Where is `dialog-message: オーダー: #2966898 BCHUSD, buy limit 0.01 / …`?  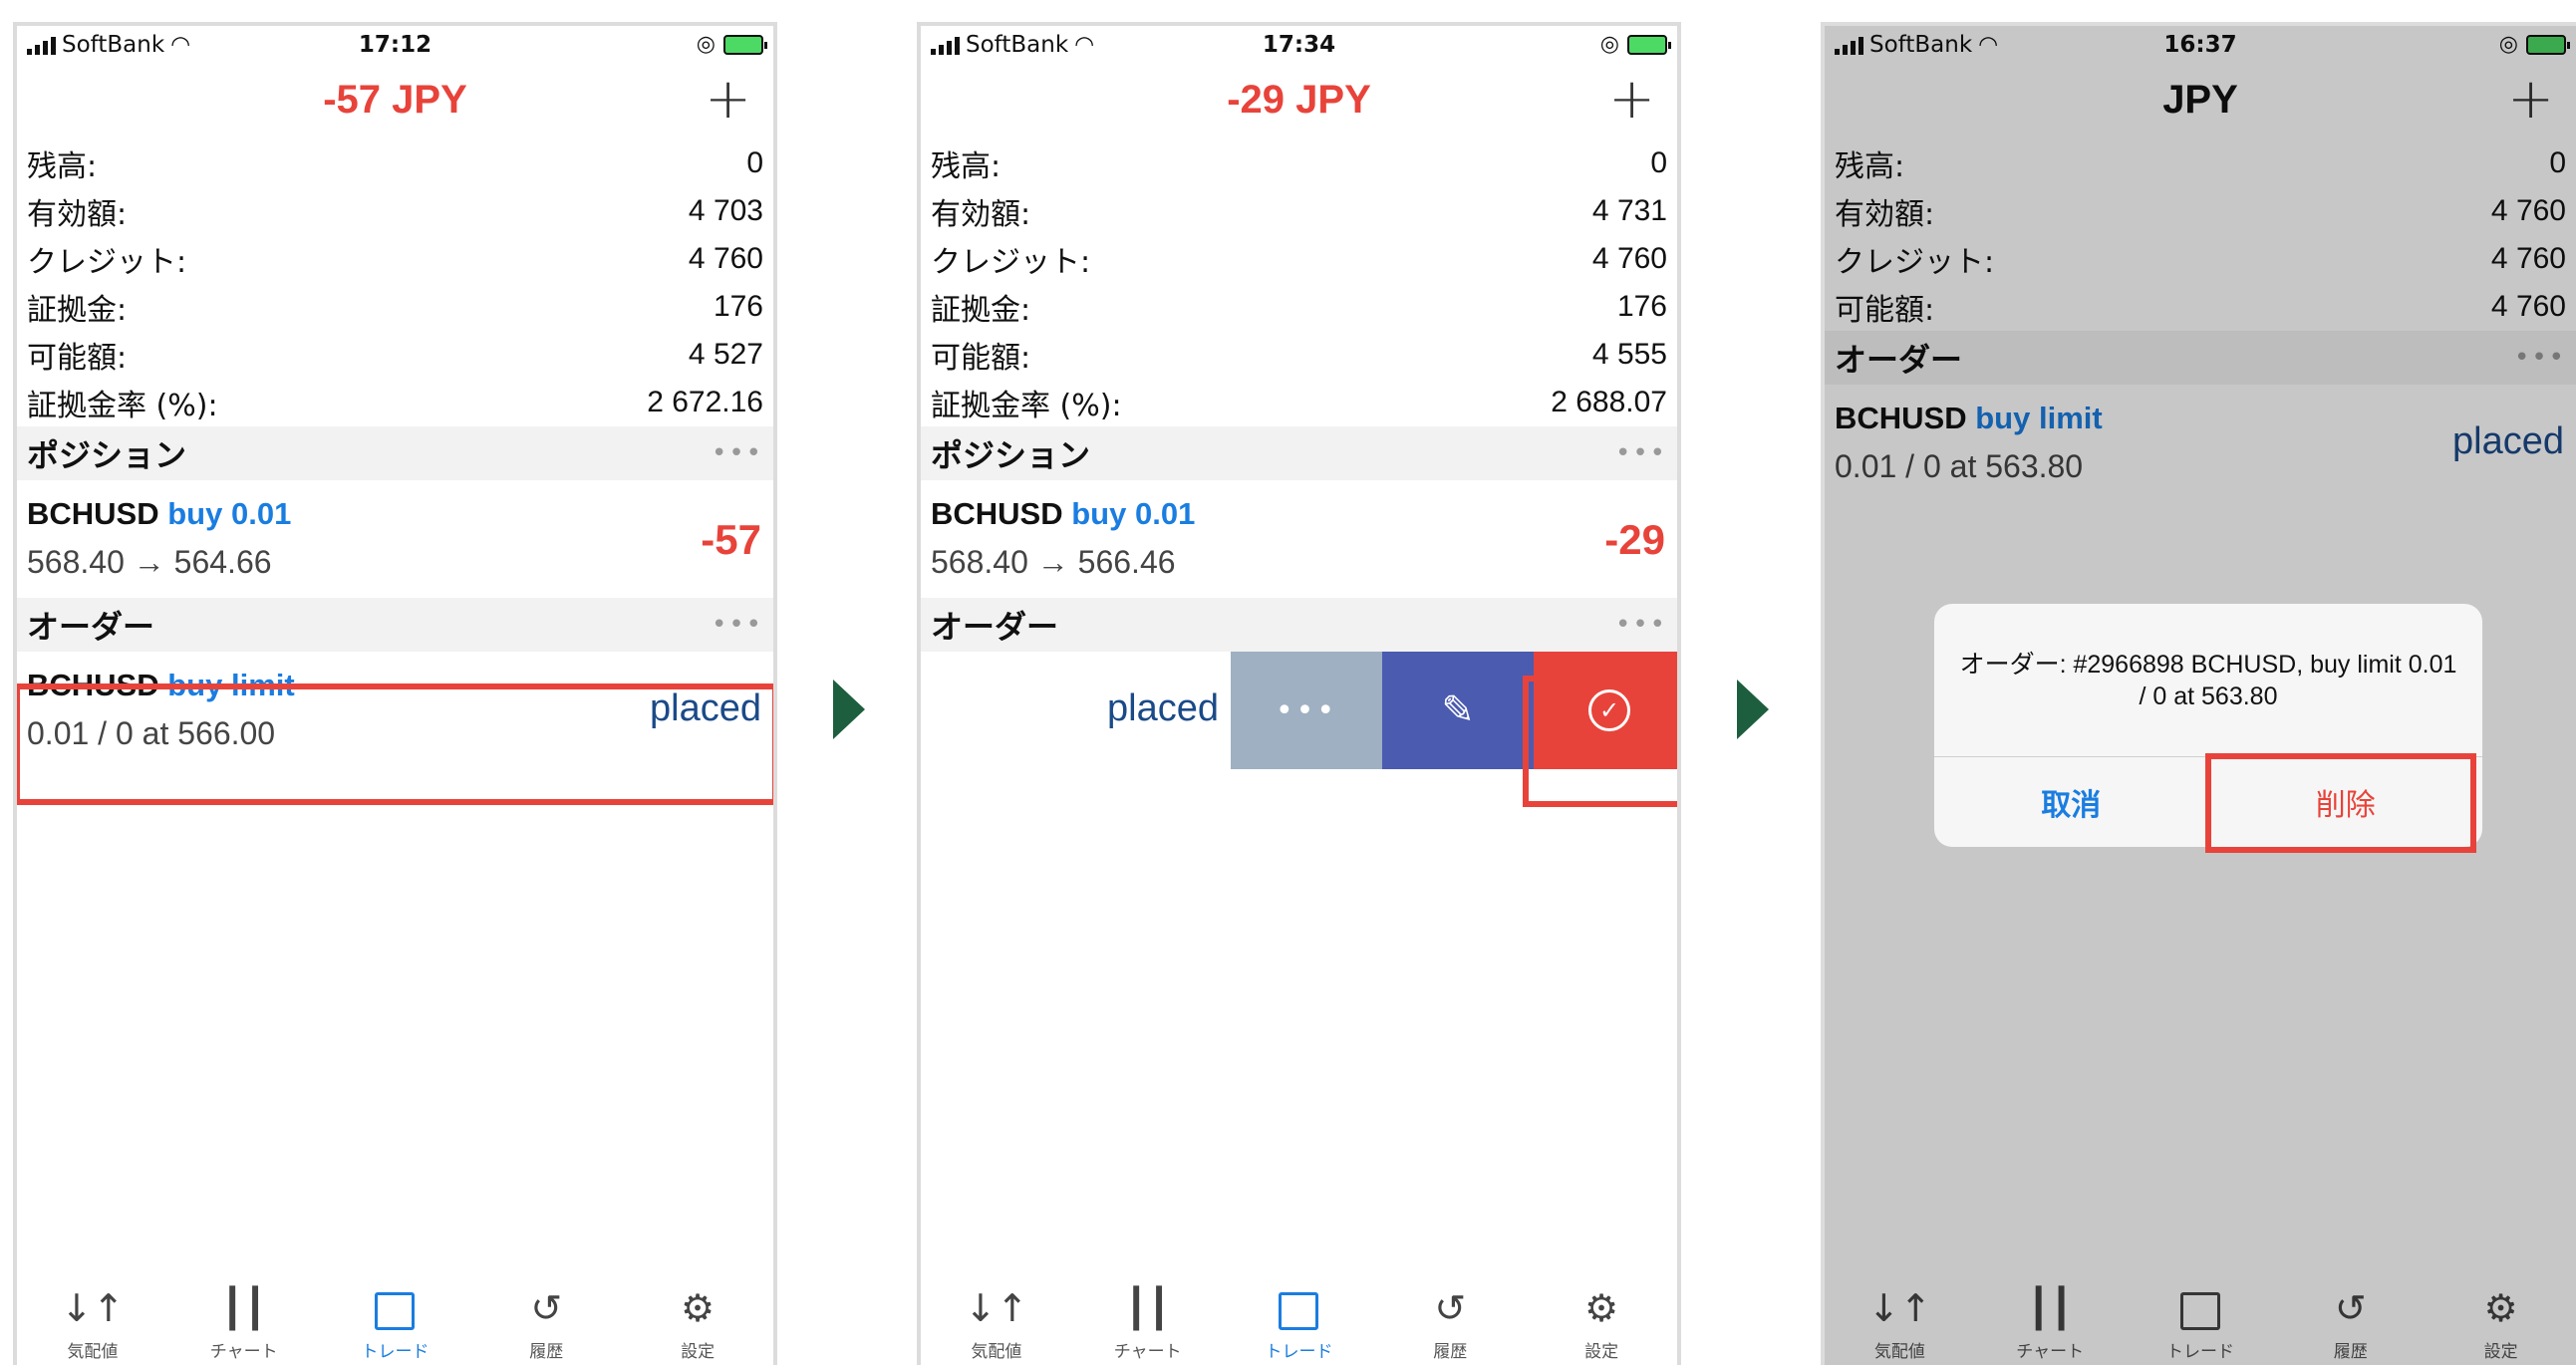 dialog-message: オーダー: #2966898 BCHUSD, buy limit 0.01 / … is located at coordinates (2208, 680).